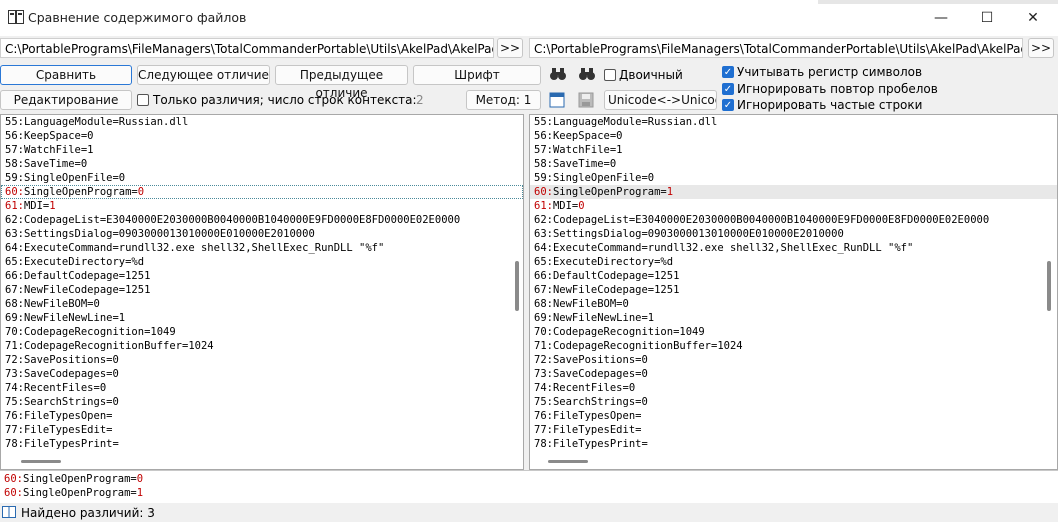 The width and height of the screenshot is (1058, 522). Describe the element at coordinates (58, 150) in the screenshot. I see `line-text: WatchFile=1` at that location.